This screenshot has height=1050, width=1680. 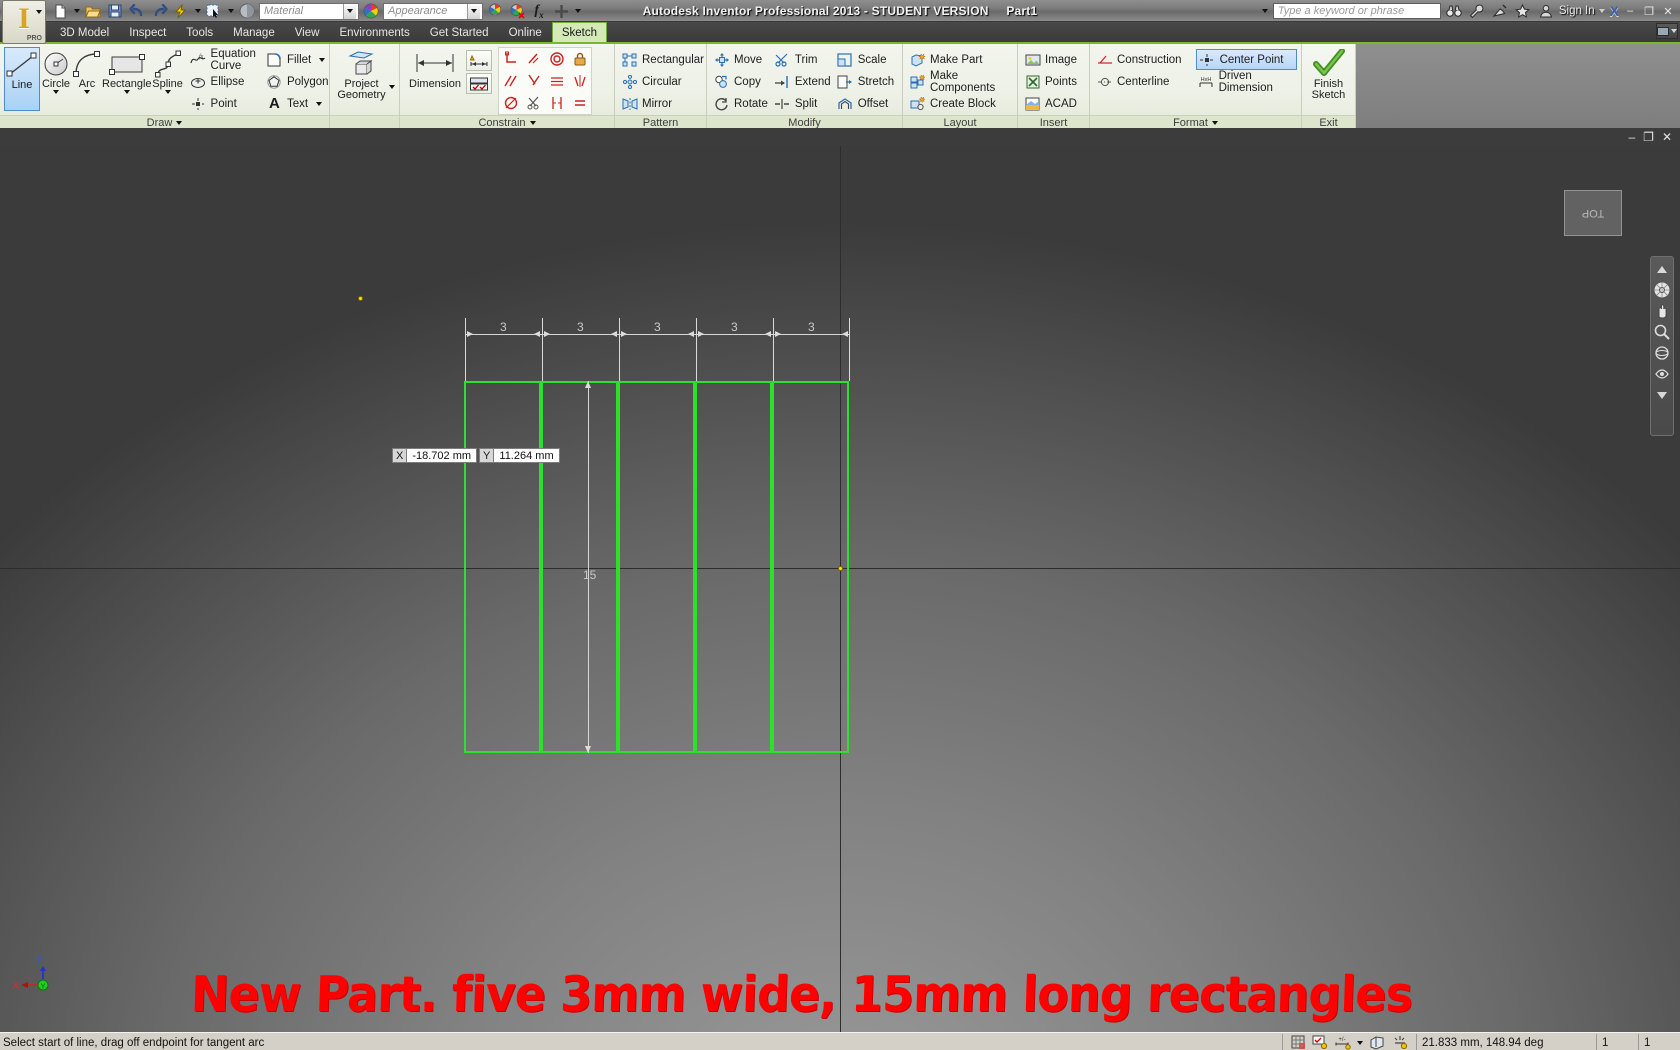 I want to click on scale-button: Scale, so click(x=866, y=59).